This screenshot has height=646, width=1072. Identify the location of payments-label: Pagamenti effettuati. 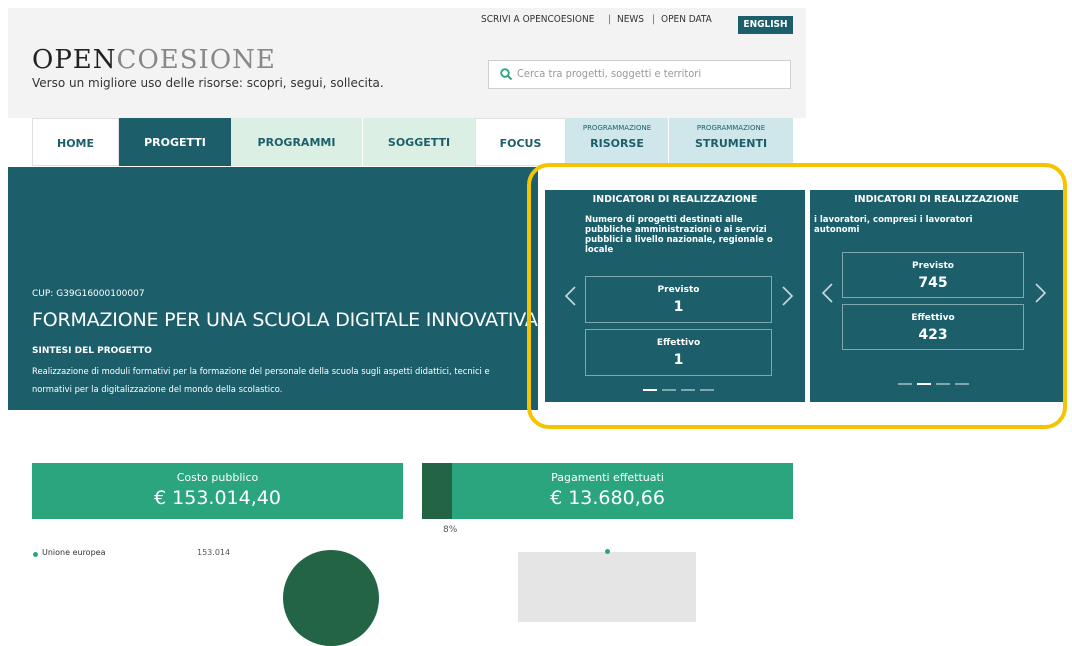
(607, 477).